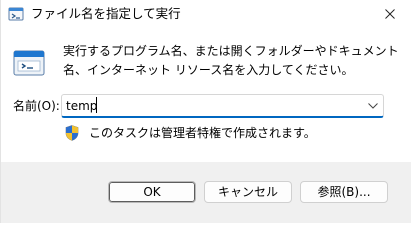  Describe the element at coordinates (72, 133) in the screenshot. I see `uac-shield-icon` at that location.